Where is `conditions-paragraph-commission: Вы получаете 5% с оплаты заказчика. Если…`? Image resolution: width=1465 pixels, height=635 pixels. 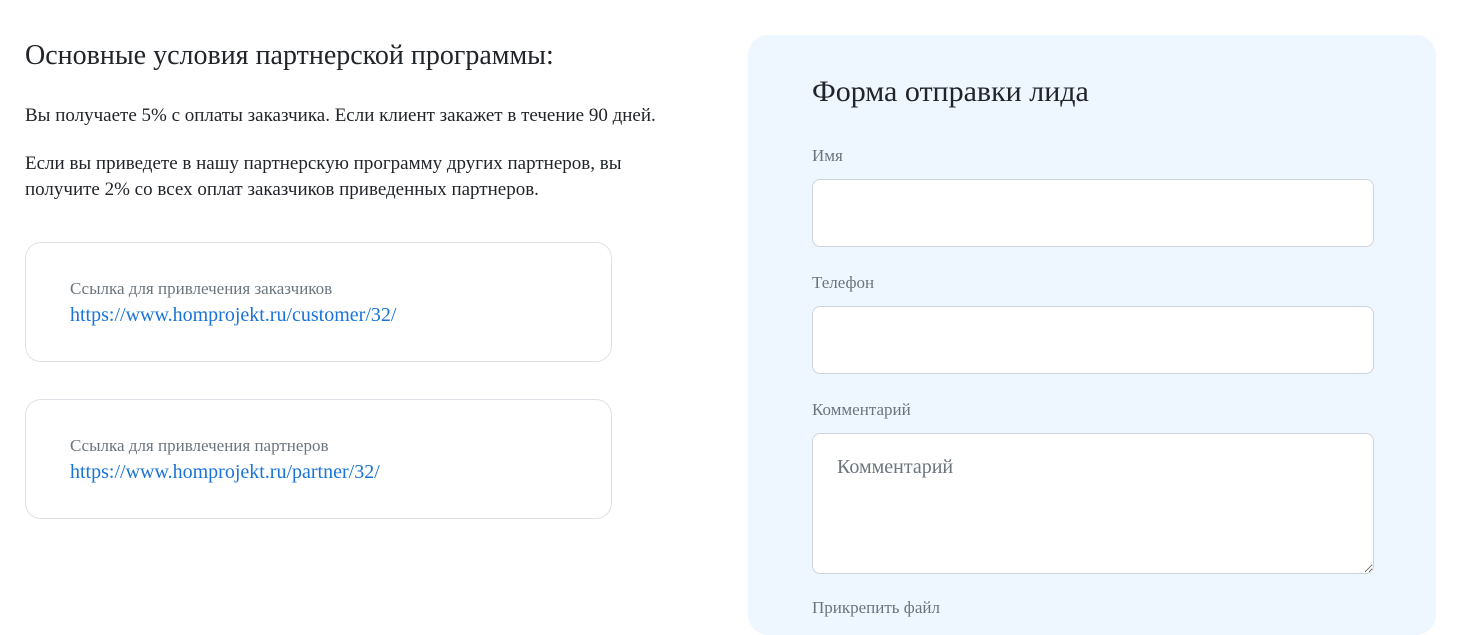 conditions-paragraph-commission: Вы получаете 5% с оплаты заказчика. Если… is located at coordinates (340, 115).